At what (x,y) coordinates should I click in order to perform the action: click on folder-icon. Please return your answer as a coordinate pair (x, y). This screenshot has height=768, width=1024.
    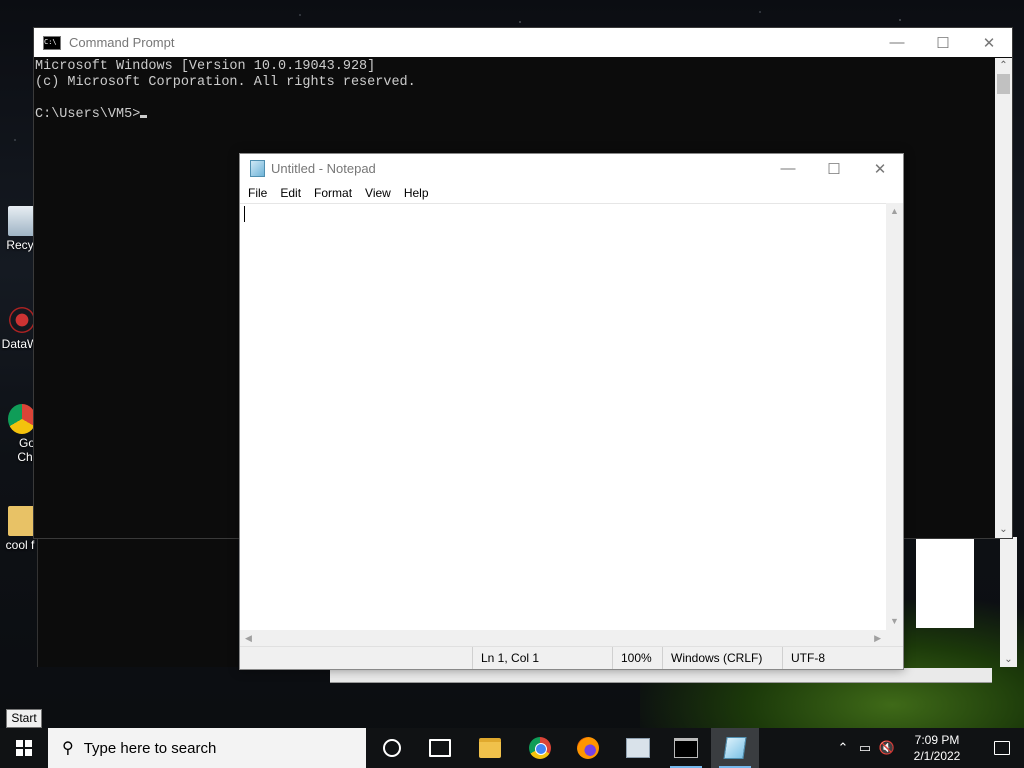
    Looking at the image, I should click on (22, 521).